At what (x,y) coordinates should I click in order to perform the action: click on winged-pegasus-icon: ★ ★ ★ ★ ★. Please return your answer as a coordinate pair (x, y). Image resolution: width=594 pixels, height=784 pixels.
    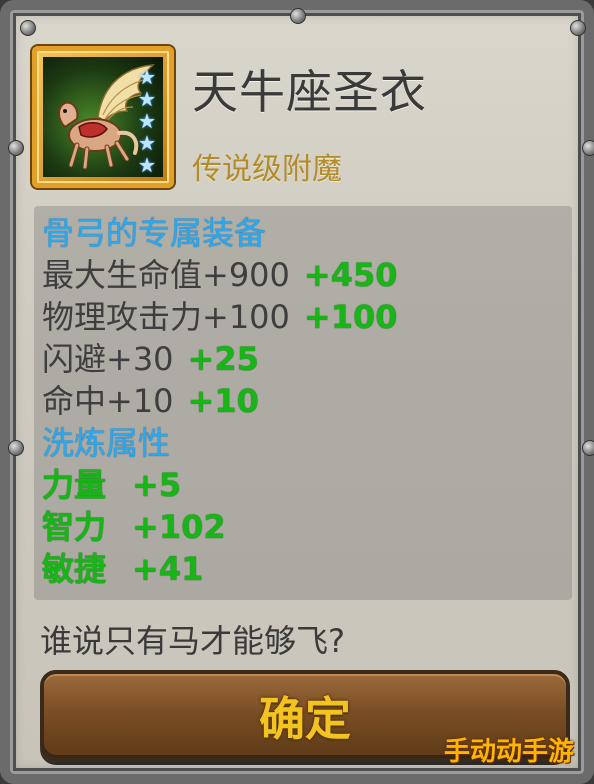
    Looking at the image, I should click on (103, 117).